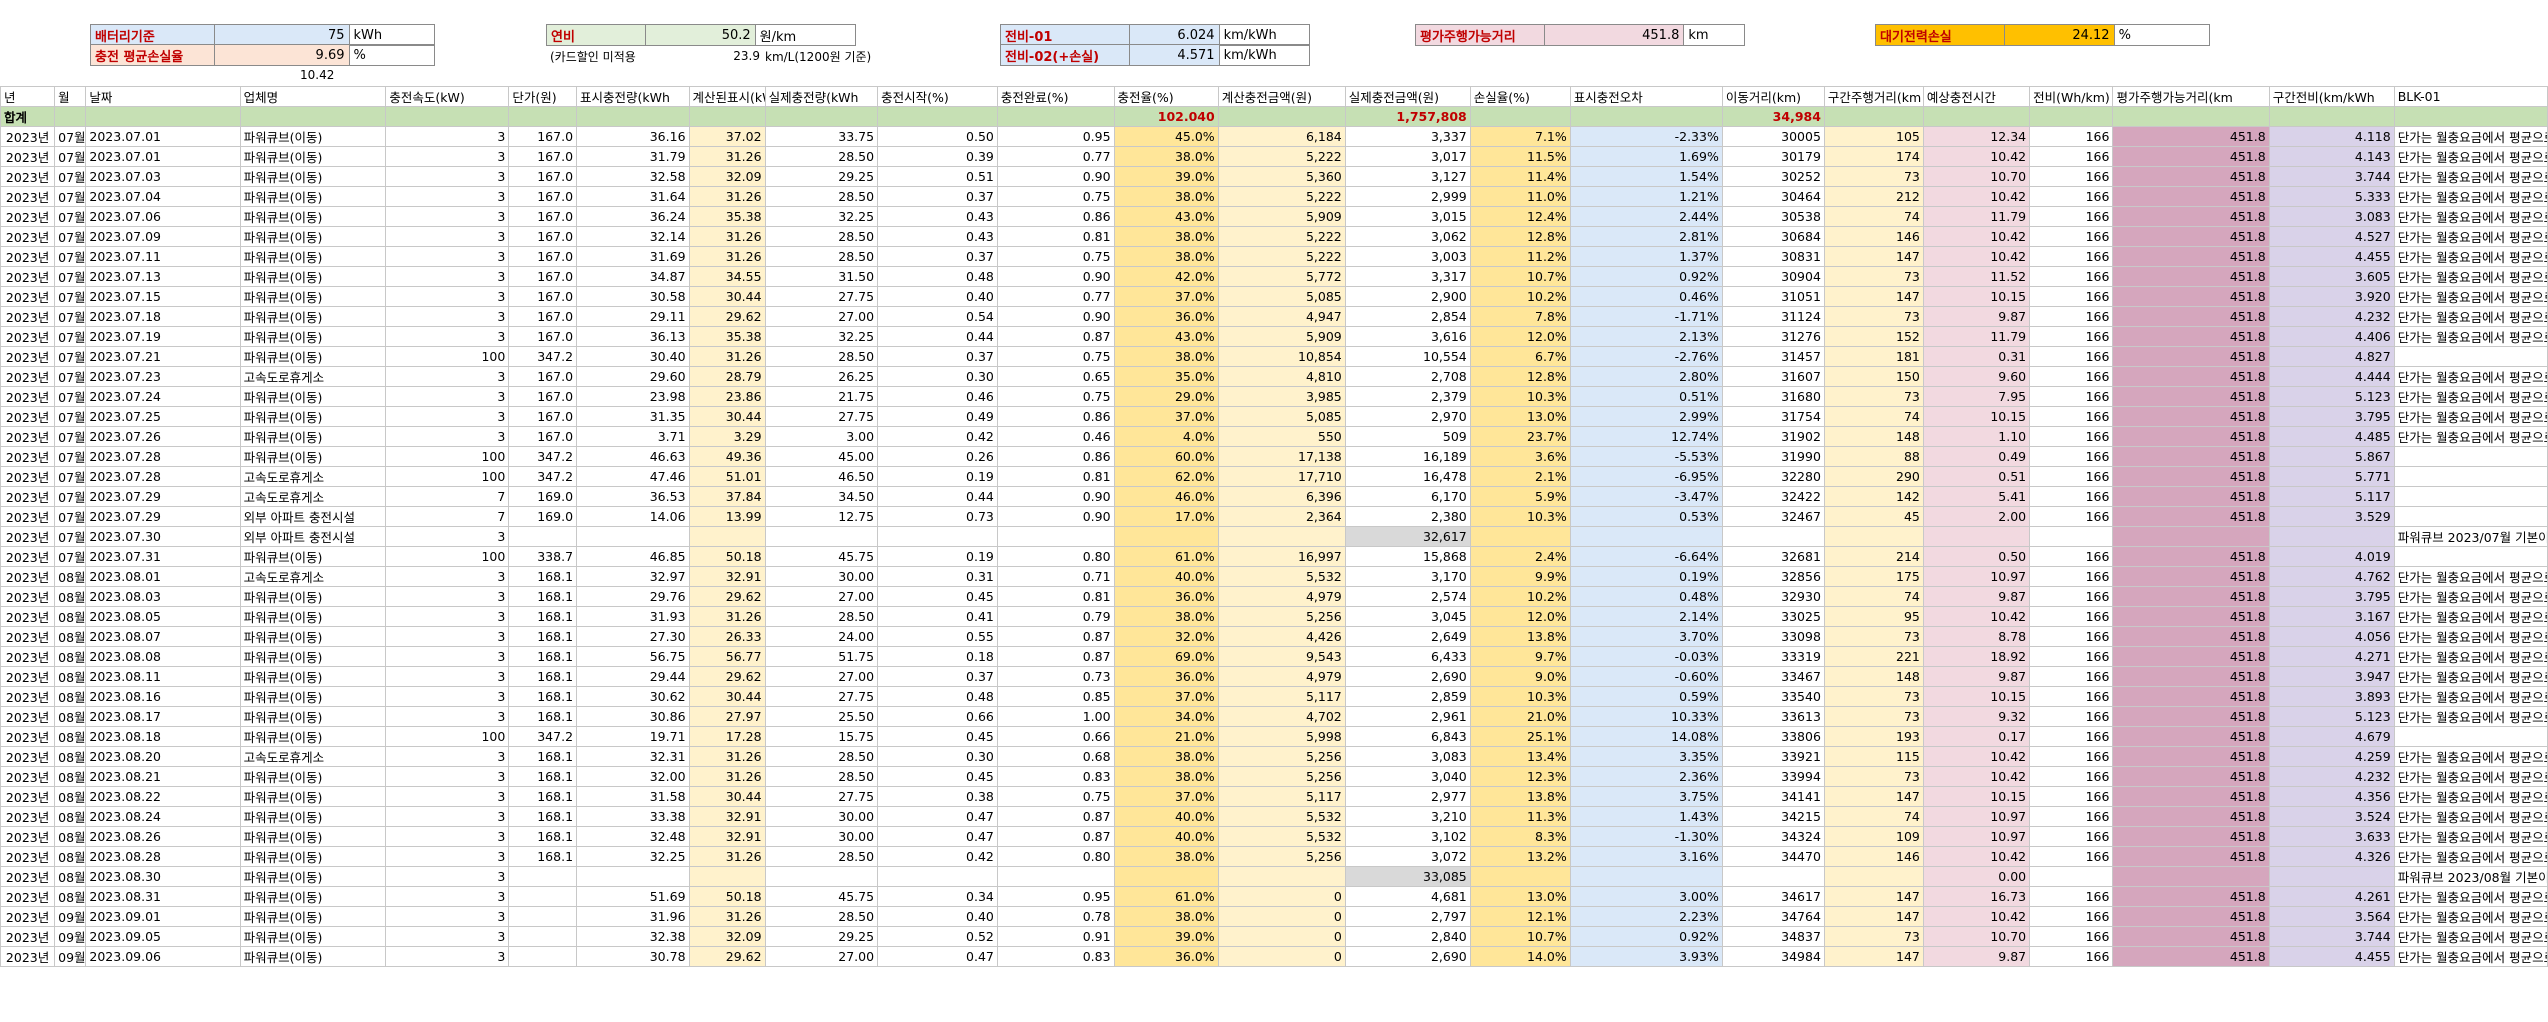  Describe the element at coordinates (1055, 656) in the screenshot. I see `cell: 0.87` at that location.